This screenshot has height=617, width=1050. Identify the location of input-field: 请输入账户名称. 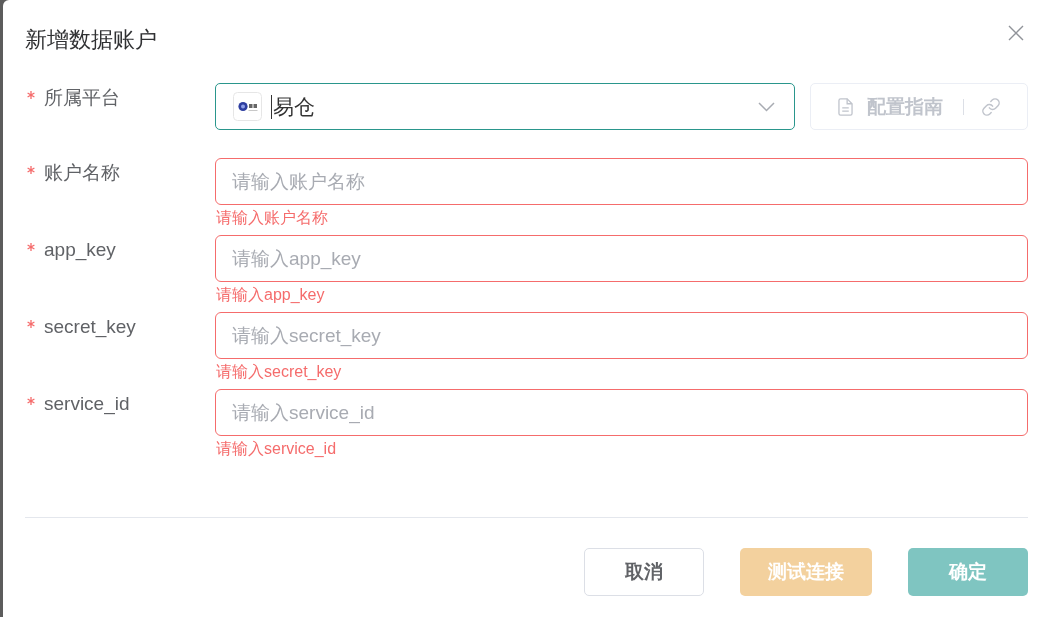
(621, 181).